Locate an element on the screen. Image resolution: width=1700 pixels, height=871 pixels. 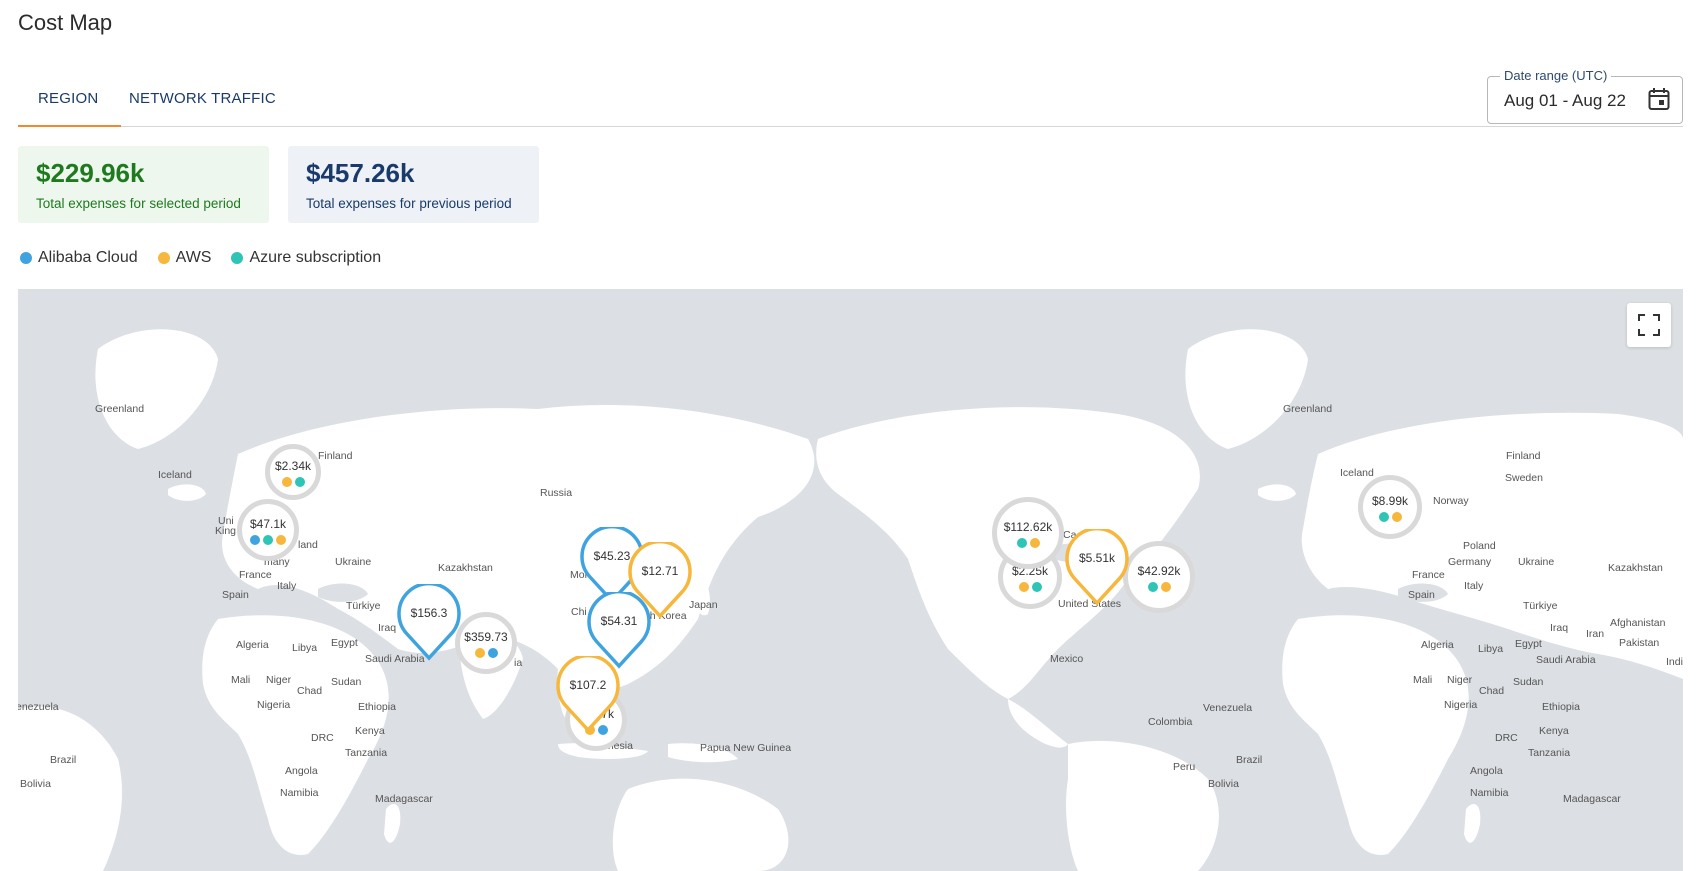
cost-cluster: $359.73 is located at coordinates (486, 643).